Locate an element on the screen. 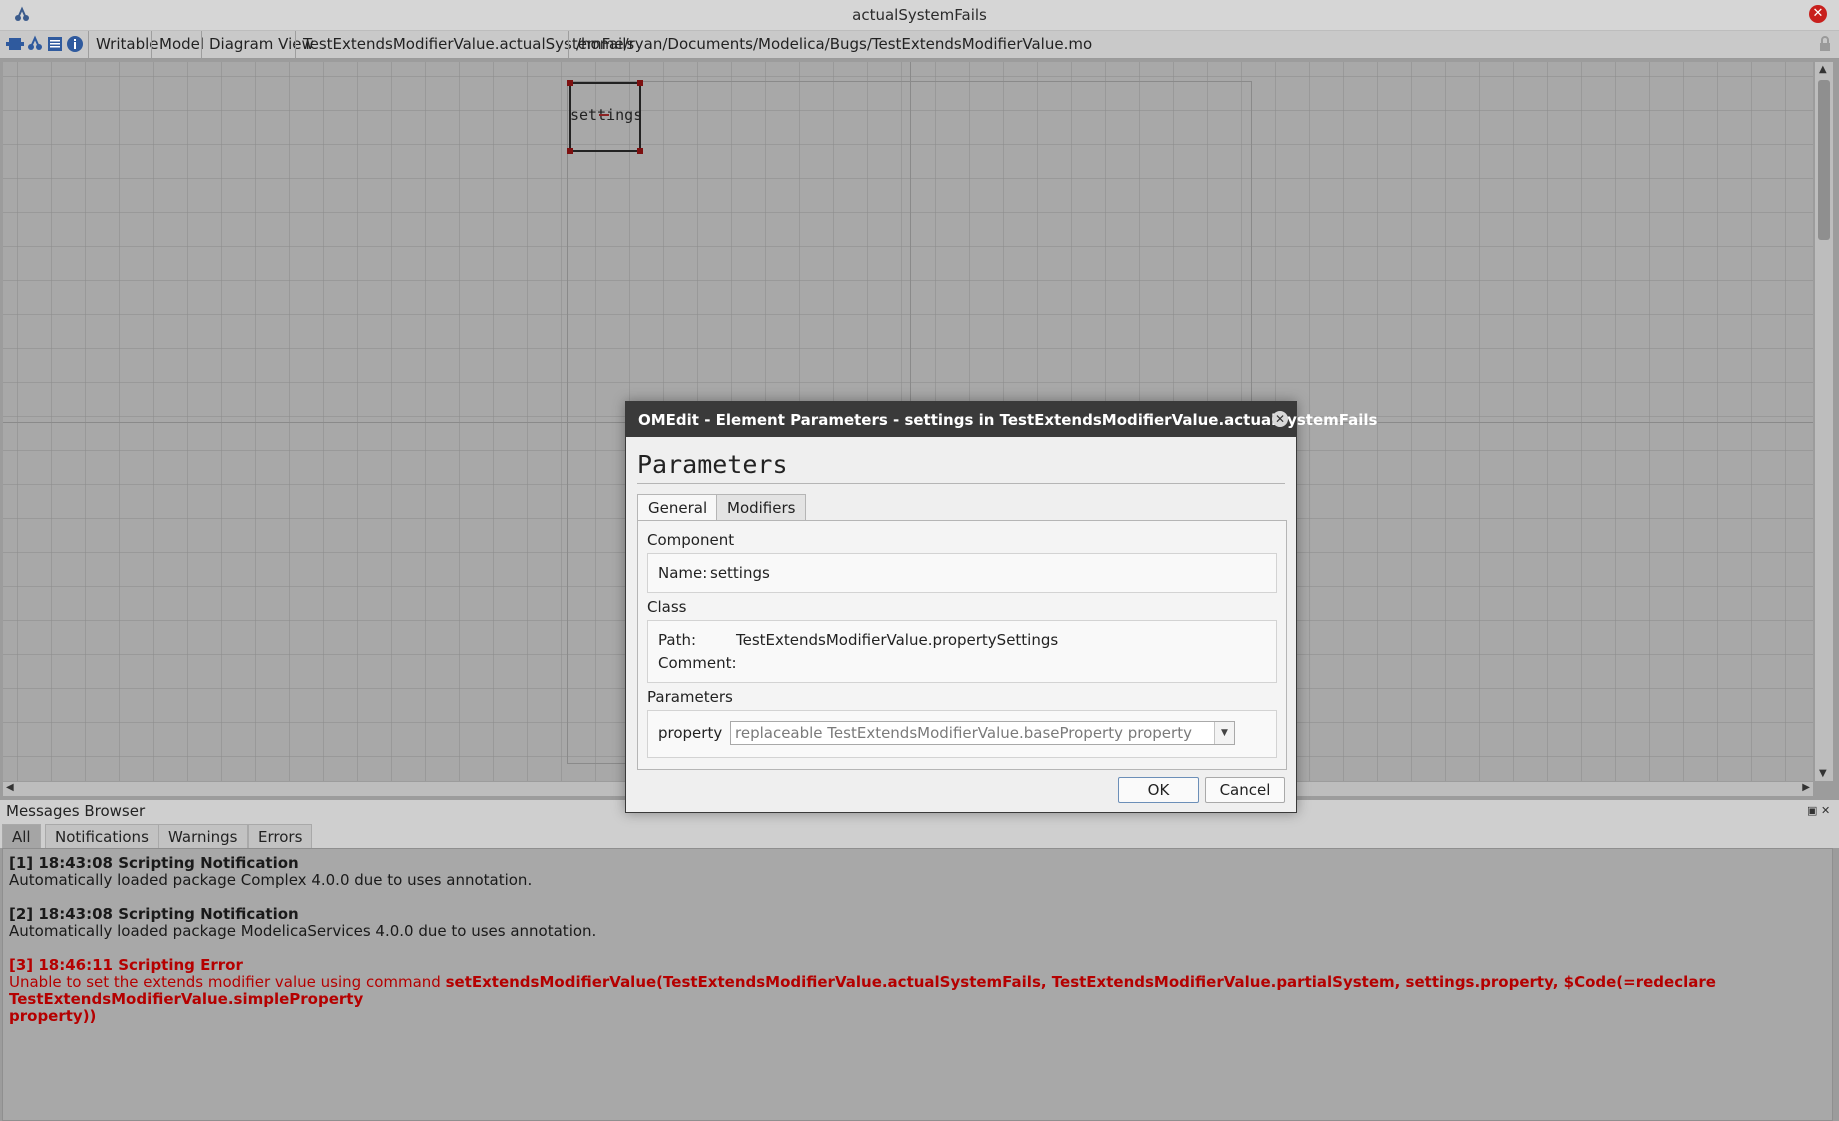 The height and width of the screenshot is (1121, 1839). close-panel-icon: ✕ is located at coordinates (1827, 810).